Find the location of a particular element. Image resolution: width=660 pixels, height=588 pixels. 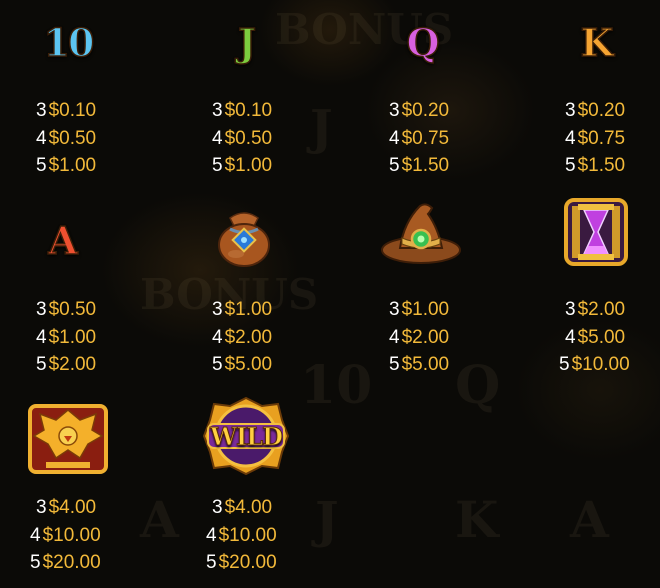

paytable-phoenix: 3 $4.00 4 $10.00 5 $20.00 is located at coordinates (65, 535).